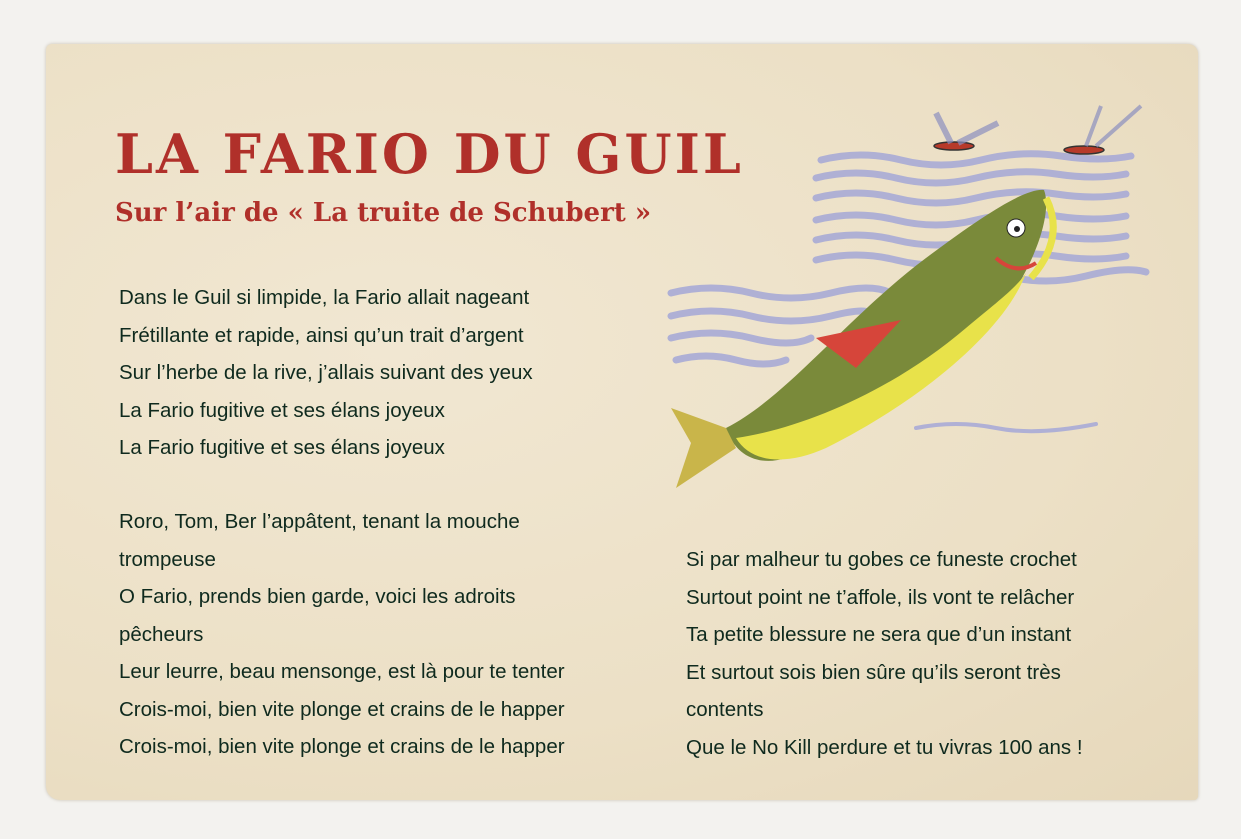 This screenshot has width=1241, height=839. Describe the element at coordinates (167, 559) in the screenshot. I see `verse-line: trompeuse` at that location.